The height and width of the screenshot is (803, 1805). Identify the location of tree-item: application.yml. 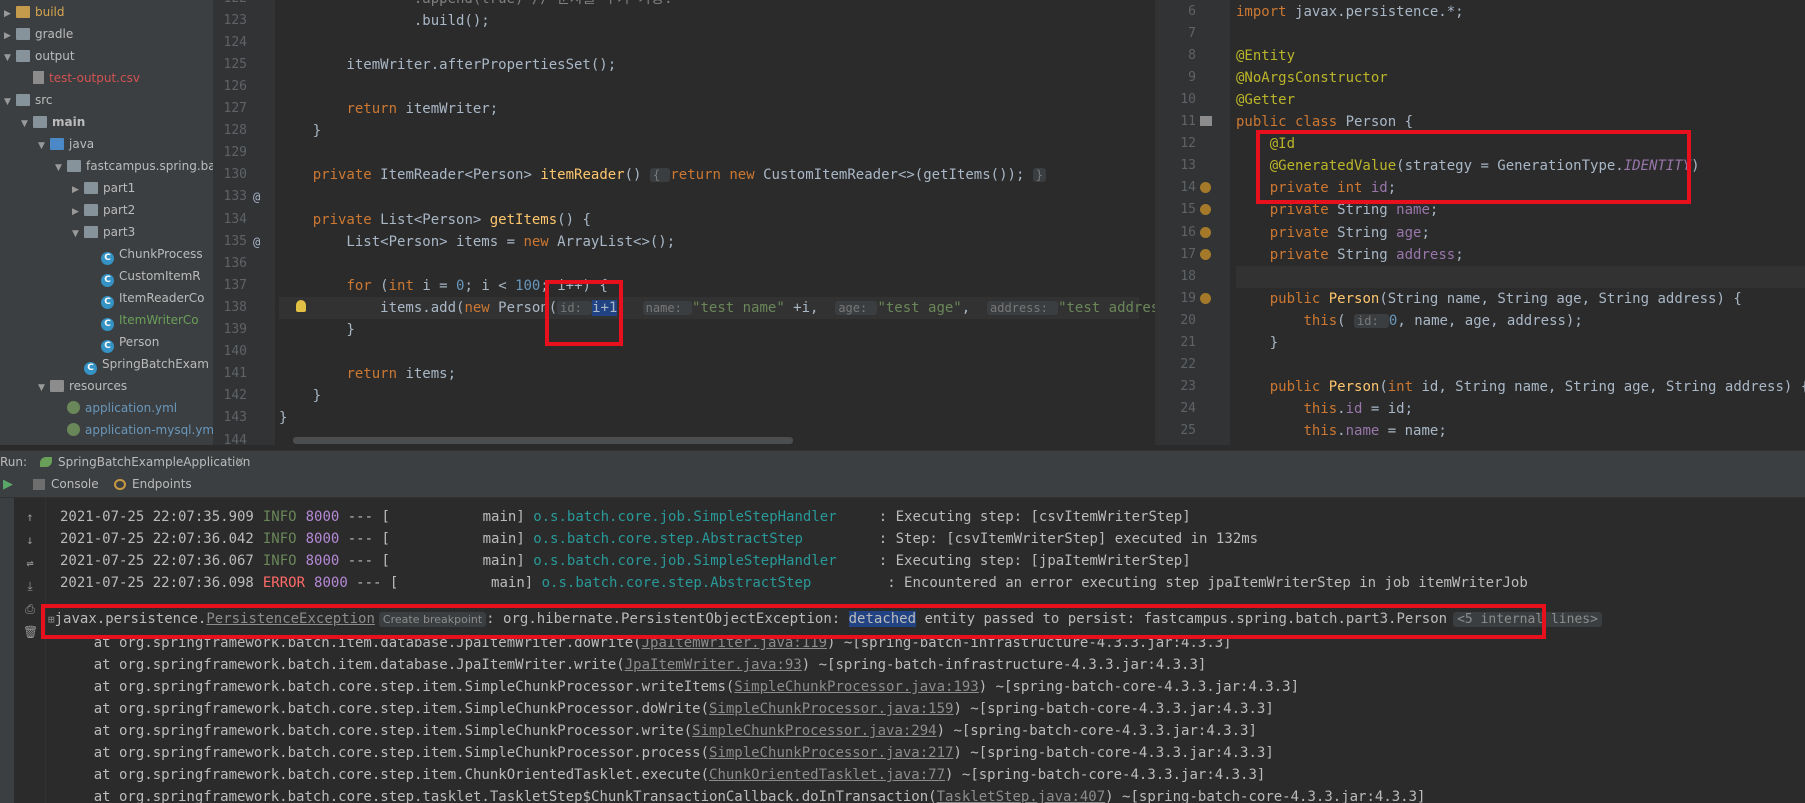
(116, 408).